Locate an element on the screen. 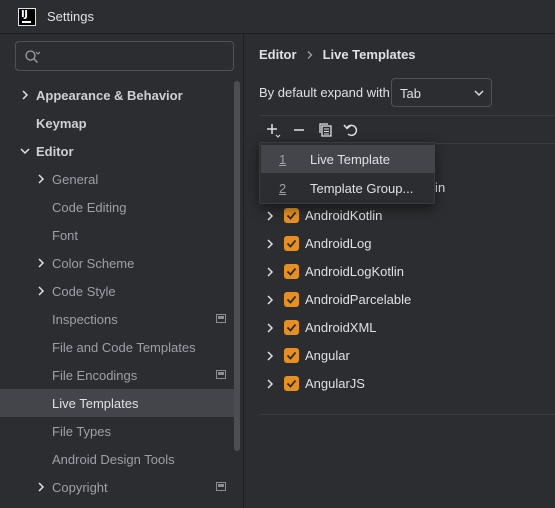 Image resolution: width=555 pixels, height=508 pixels. sidebar-item-keymap: Keymap is located at coordinates (118, 123).